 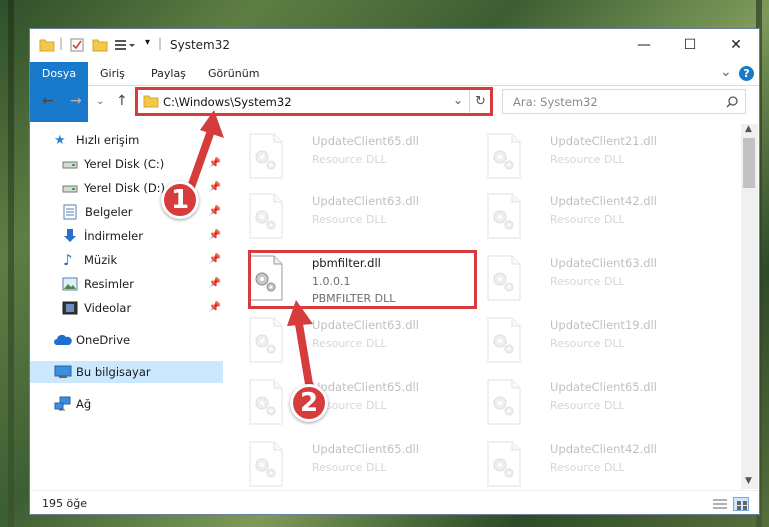 What do you see at coordinates (180, 200) in the screenshot?
I see `callout-badge-1: 1` at bounding box center [180, 200].